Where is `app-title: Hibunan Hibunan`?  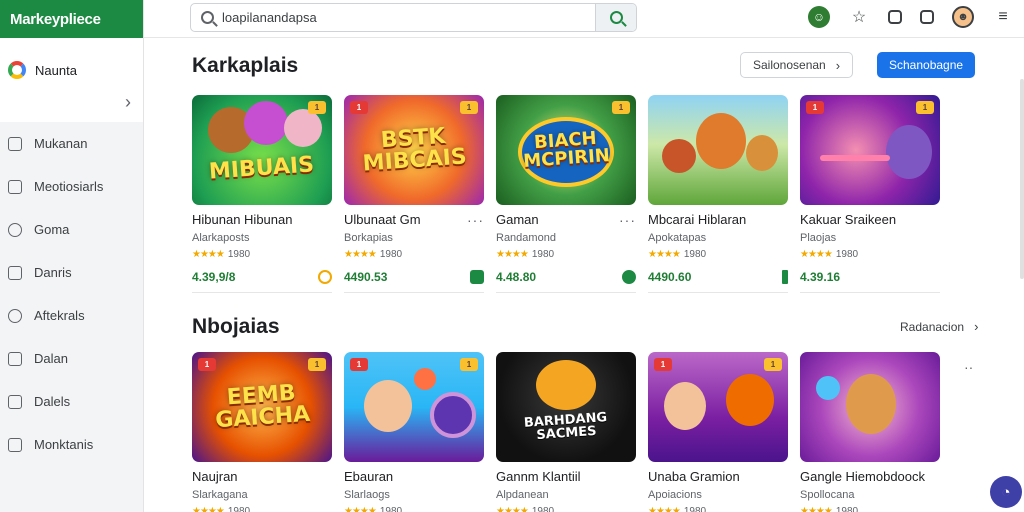
app-title: Hibunan Hibunan is located at coordinates (242, 219).